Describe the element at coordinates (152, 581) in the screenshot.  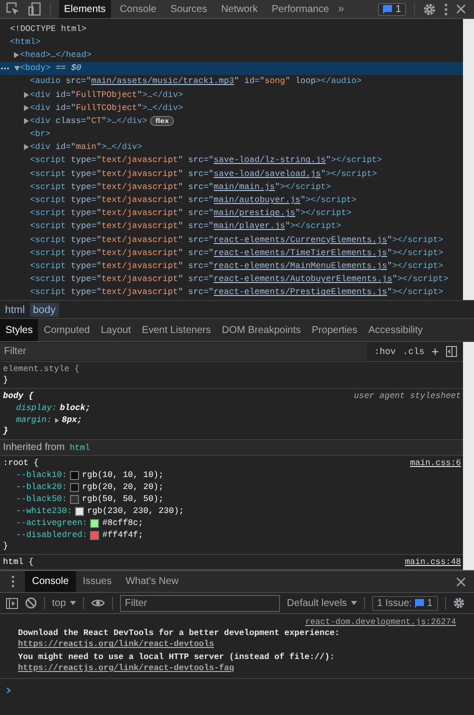
I see `drawer-tab: What's New` at that location.